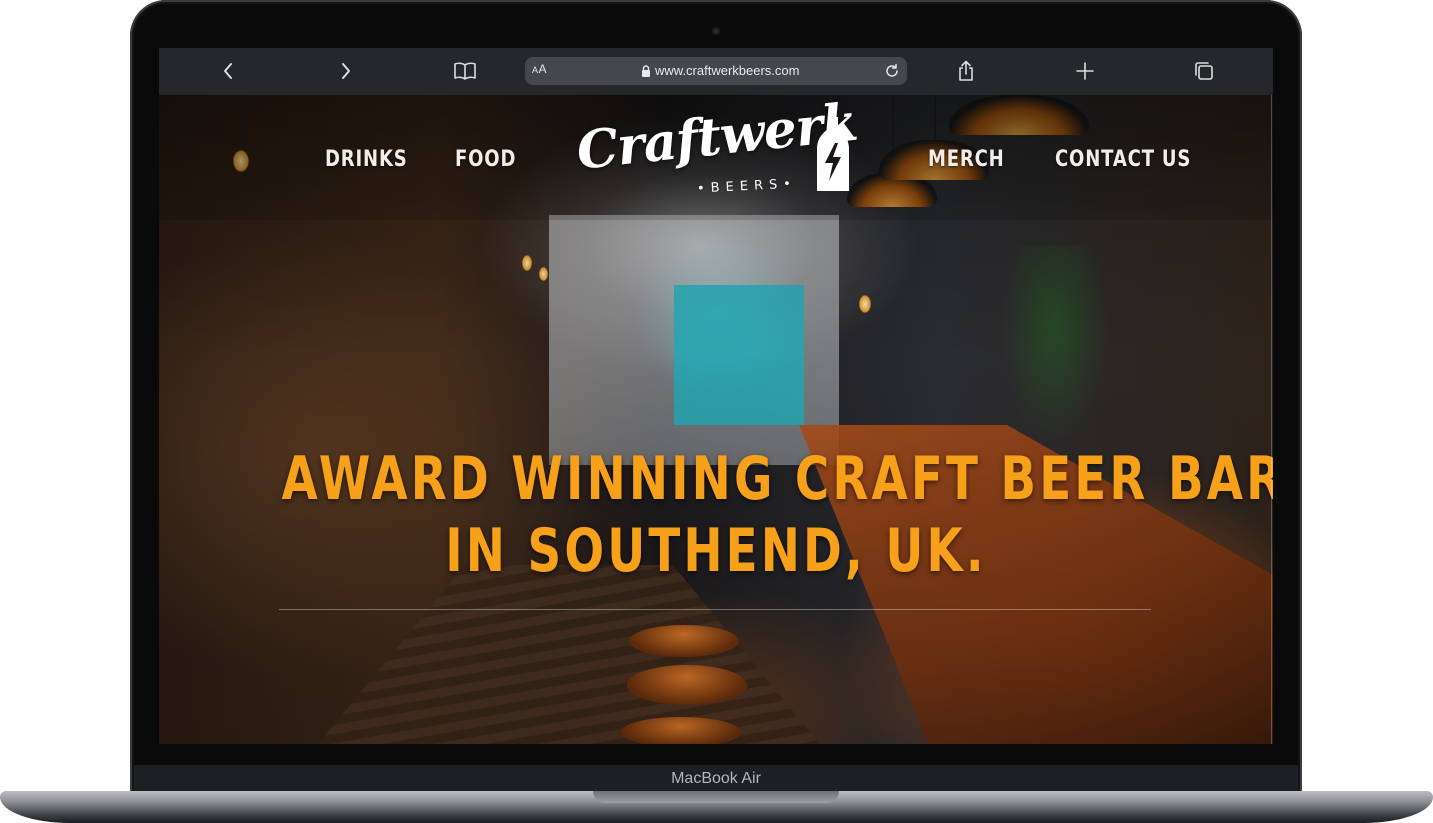 The width and height of the screenshot is (1433, 823). I want to click on chevron-right-icon, so click(346, 71).